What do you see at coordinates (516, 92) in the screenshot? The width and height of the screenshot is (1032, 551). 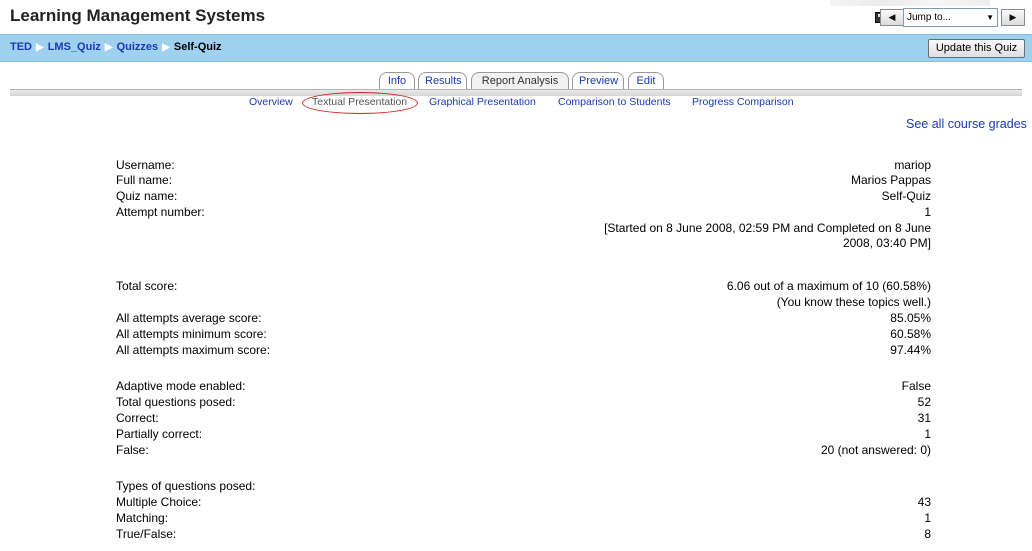 I see `tab-divider` at bounding box center [516, 92].